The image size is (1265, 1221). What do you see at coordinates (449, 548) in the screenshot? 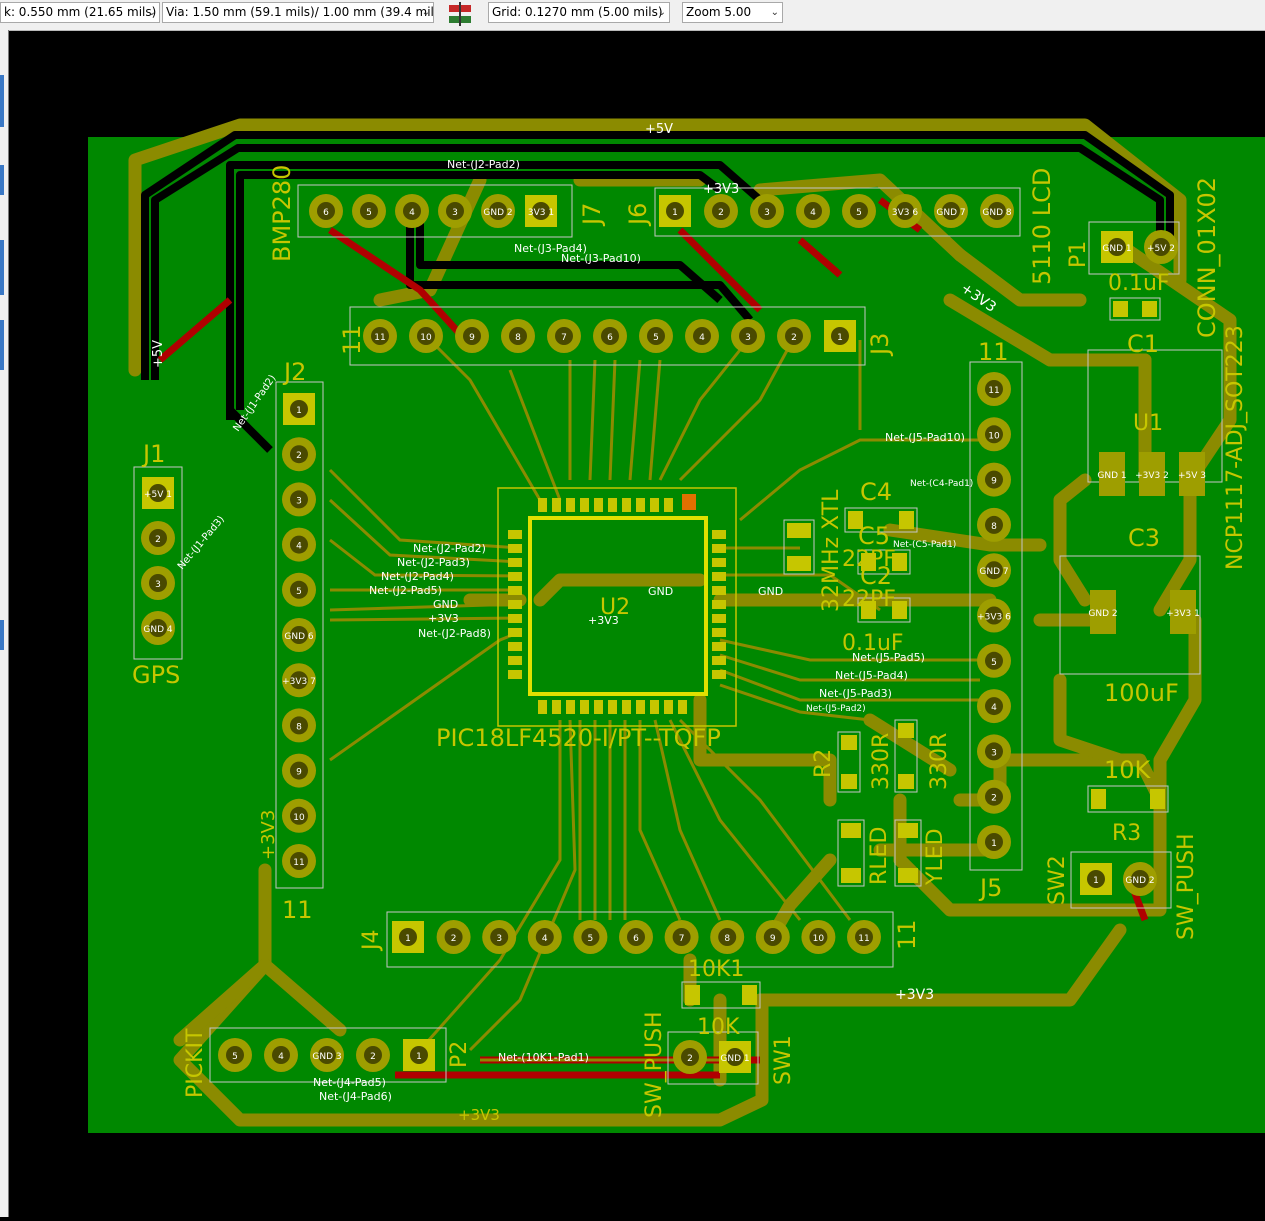
I see `net-label: Net-(J2-Pad2)` at bounding box center [449, 548].